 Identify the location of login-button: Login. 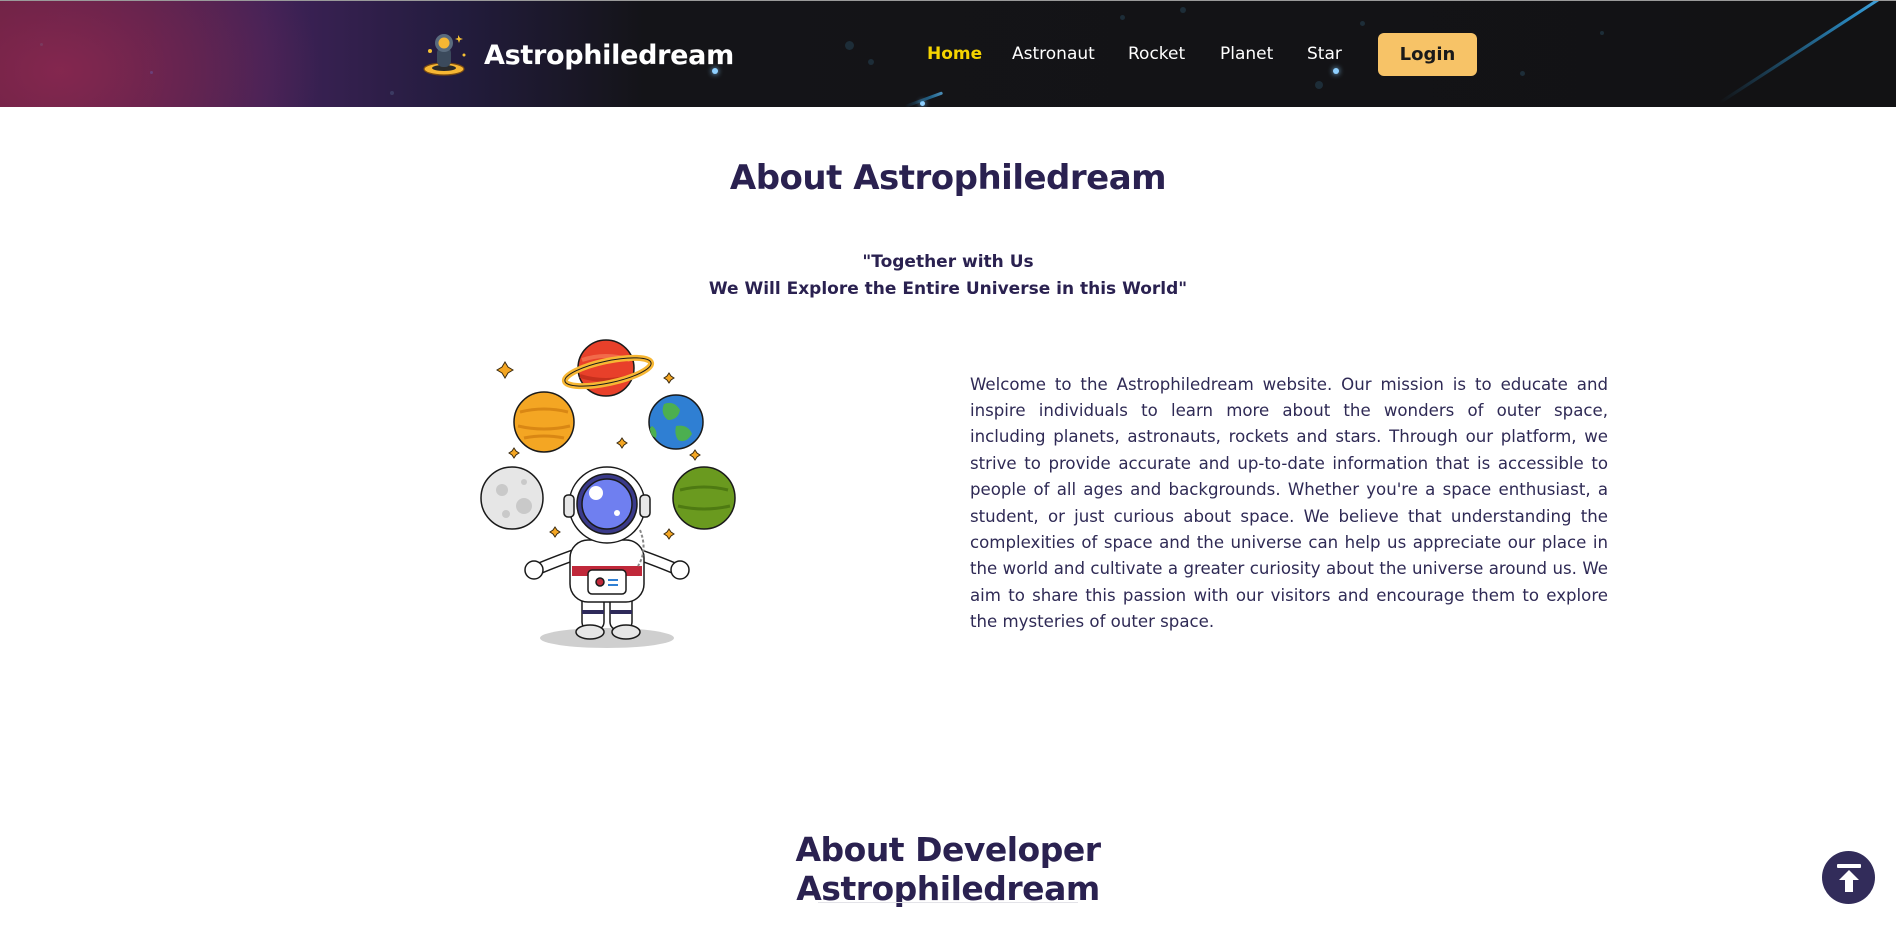
(1427, 54).